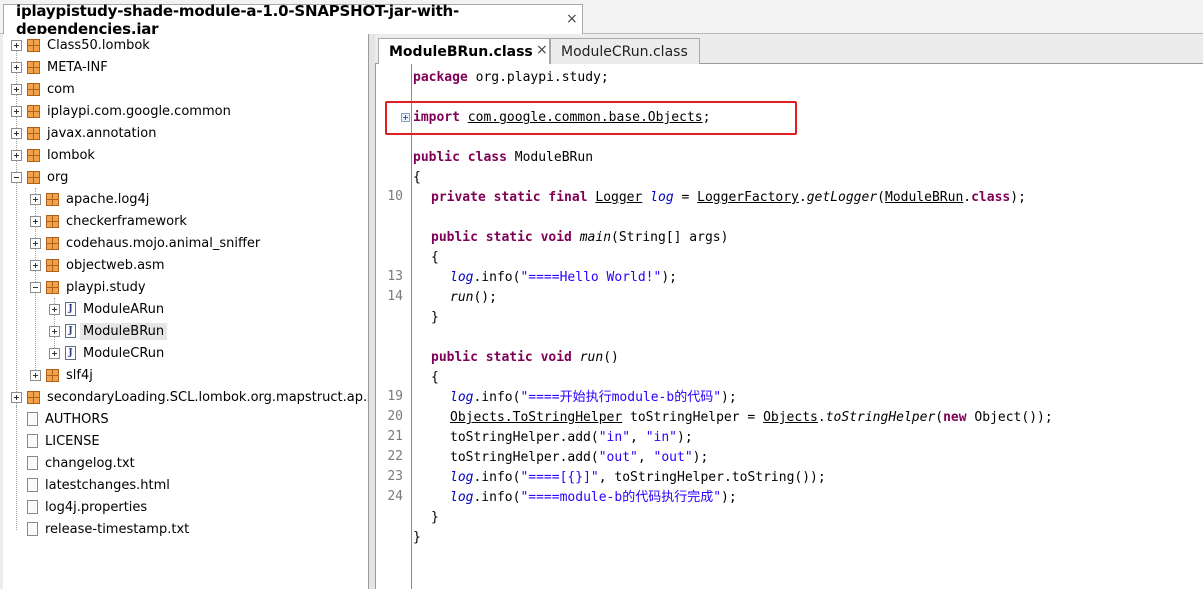  What do you see at coordinates (70, 353) in the screenshot?
I see `java-class-icon: J` at bounding box center [70, 353].